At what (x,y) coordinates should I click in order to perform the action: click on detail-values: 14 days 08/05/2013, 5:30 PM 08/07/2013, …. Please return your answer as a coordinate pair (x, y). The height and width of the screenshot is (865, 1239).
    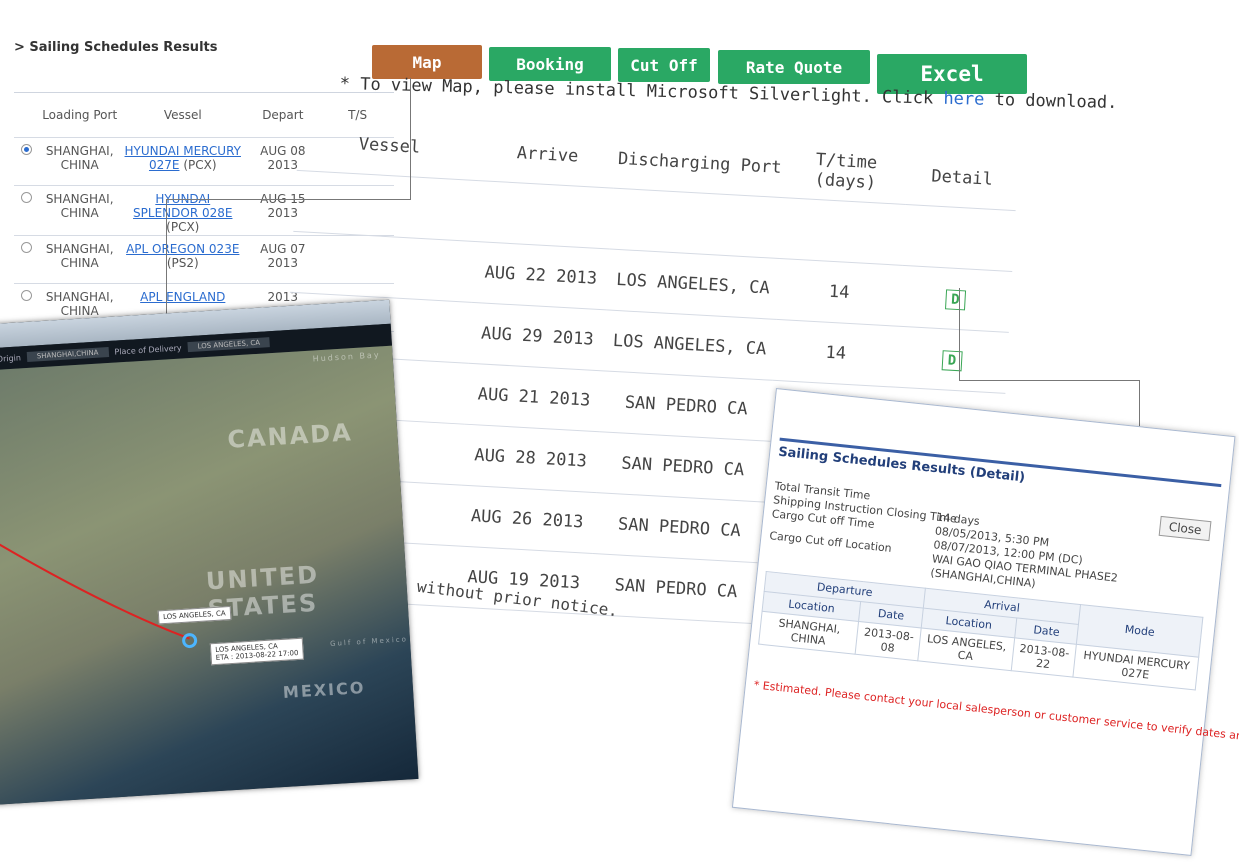
    Looking at the image, I should click on (1028, 555).